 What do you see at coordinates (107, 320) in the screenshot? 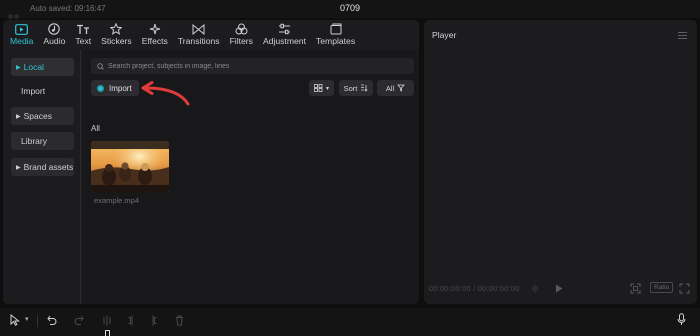
I see `split-icon` at bounding box center [107, 320].